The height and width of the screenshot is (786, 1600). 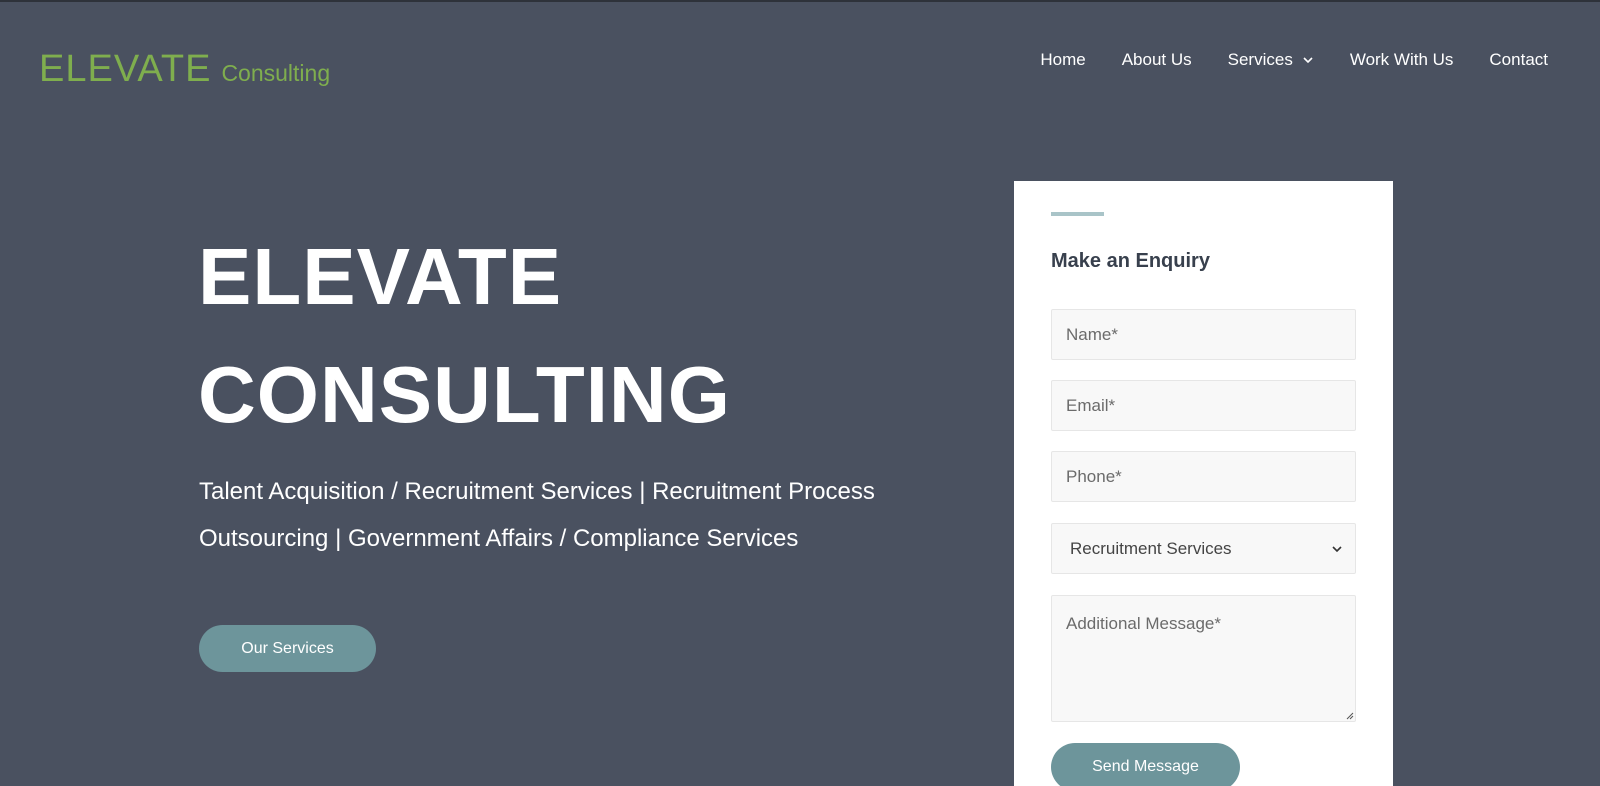 What do you see at coordinates (380, 276) in the screenshot?
I see `hero-title-line1: ELEVATE` at bounding box center [380, 276].